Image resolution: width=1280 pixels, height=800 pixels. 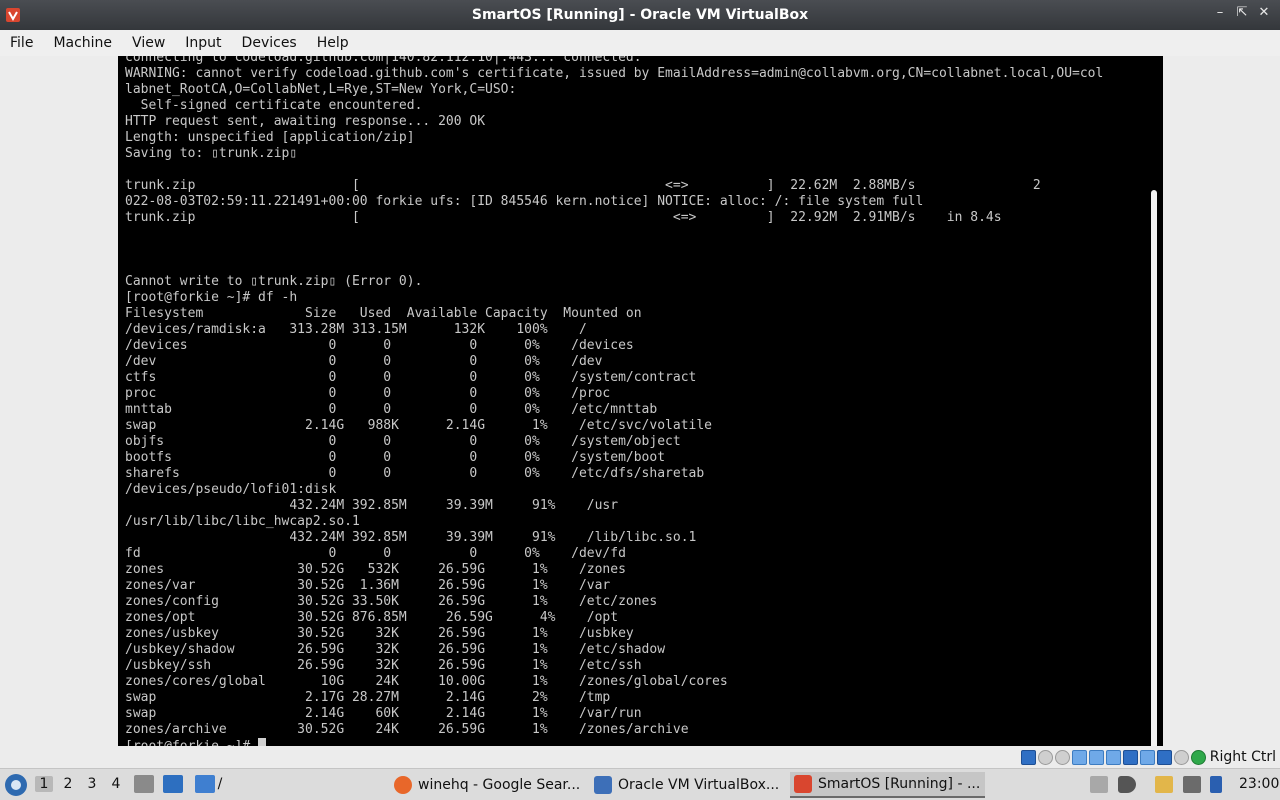 What do you see at coordinates (269, 43) in the screenshot?
I see `menu-devices: Devices` at bounding box center [269, 43].